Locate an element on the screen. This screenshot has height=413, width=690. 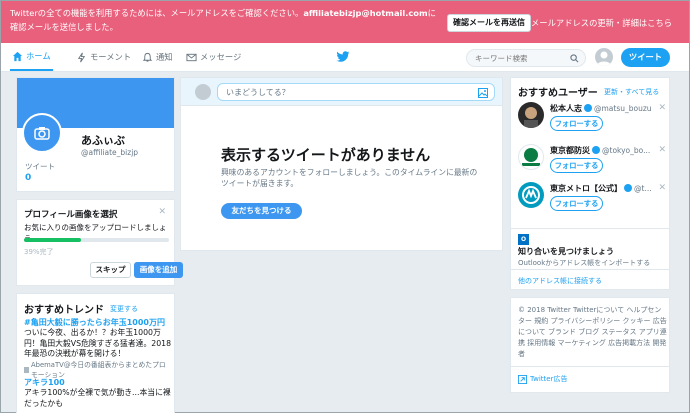
trend-source: AbemaTV@今日の番組表からまとめたプロモーション is located at coordinates (98, 370).